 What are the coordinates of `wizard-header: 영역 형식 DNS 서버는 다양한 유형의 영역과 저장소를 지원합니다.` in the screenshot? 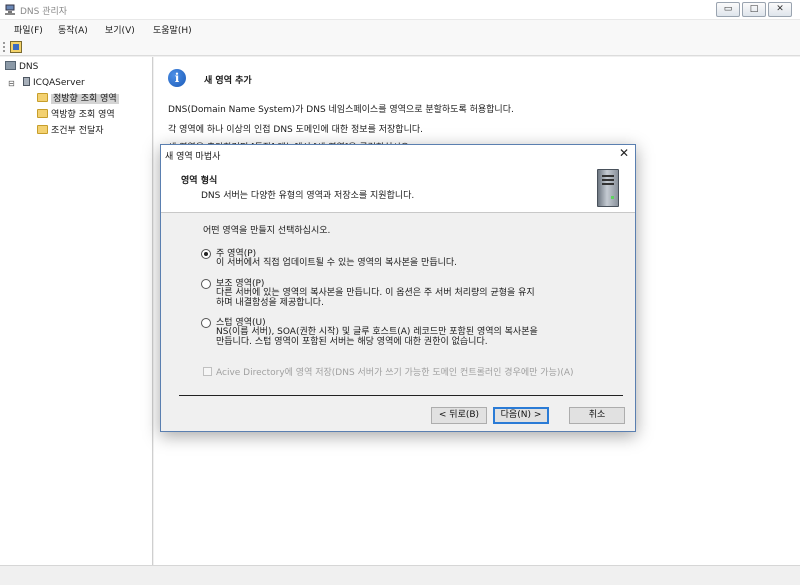 It's located at (398, 188).